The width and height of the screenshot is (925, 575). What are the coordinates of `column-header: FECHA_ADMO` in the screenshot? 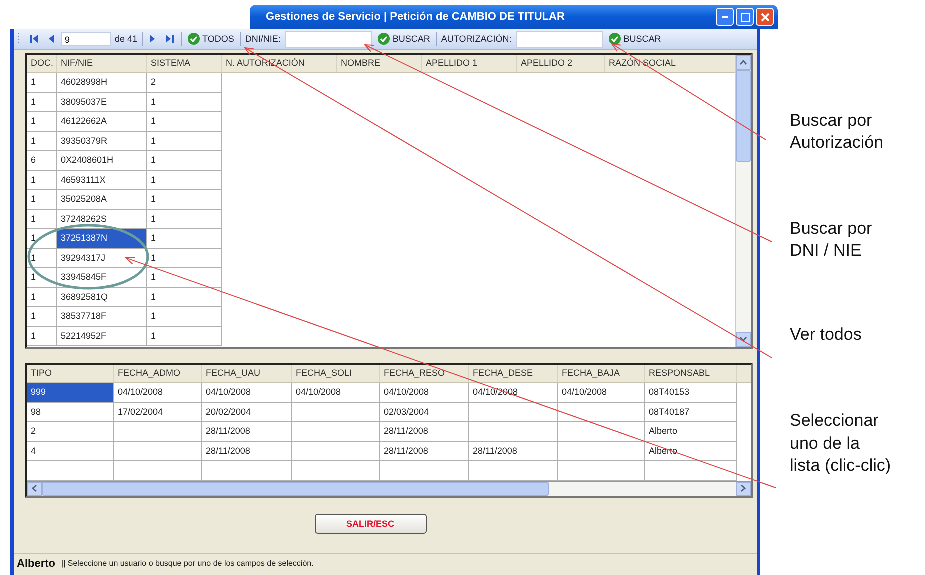 It's located at (158, 373).